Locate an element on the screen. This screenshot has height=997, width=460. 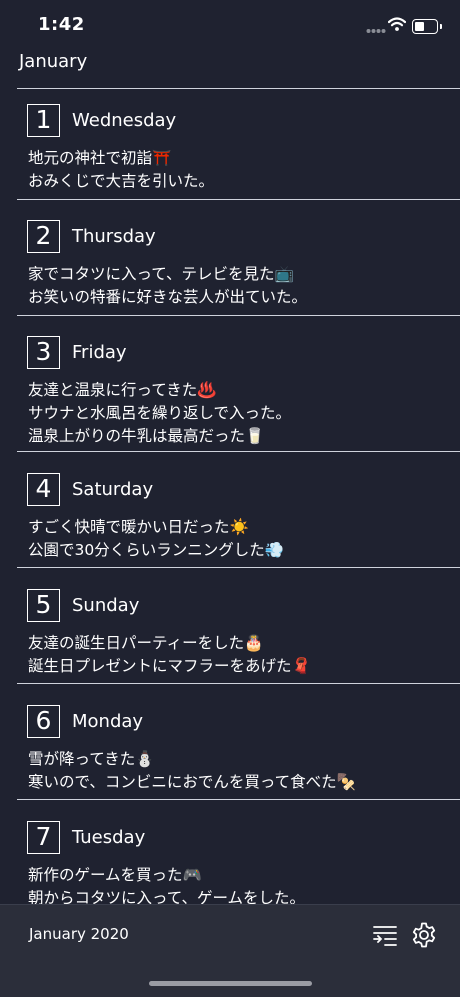
entry-text: 友達の誕生日パーティーをした🎂 誕生日プレゼントにマフラーをあげた🧣 is located at coordinates (238, 655).